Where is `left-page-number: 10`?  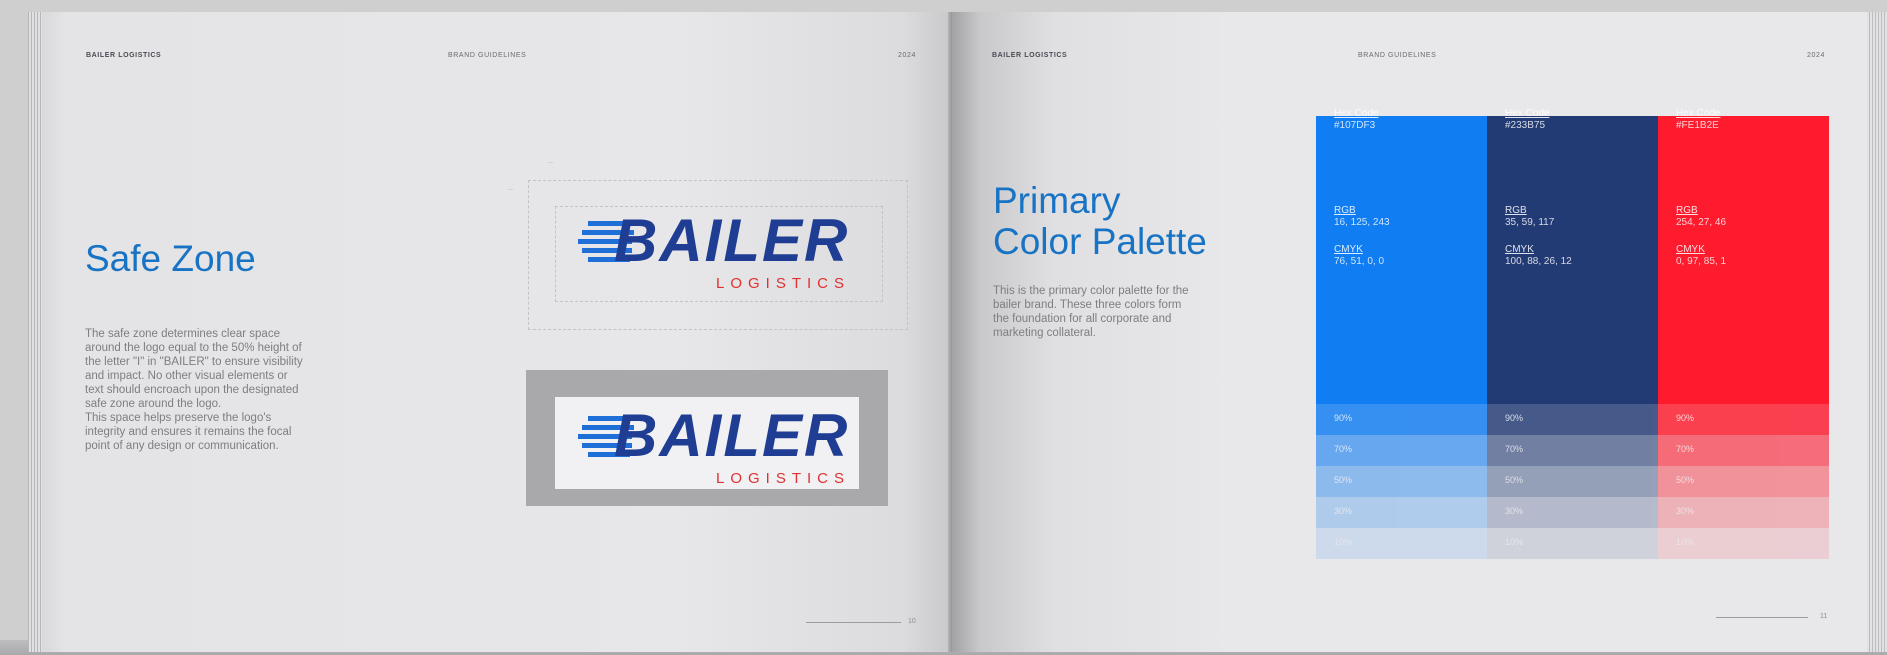 left-page-number: 10 is located at coordinates (912, 621).